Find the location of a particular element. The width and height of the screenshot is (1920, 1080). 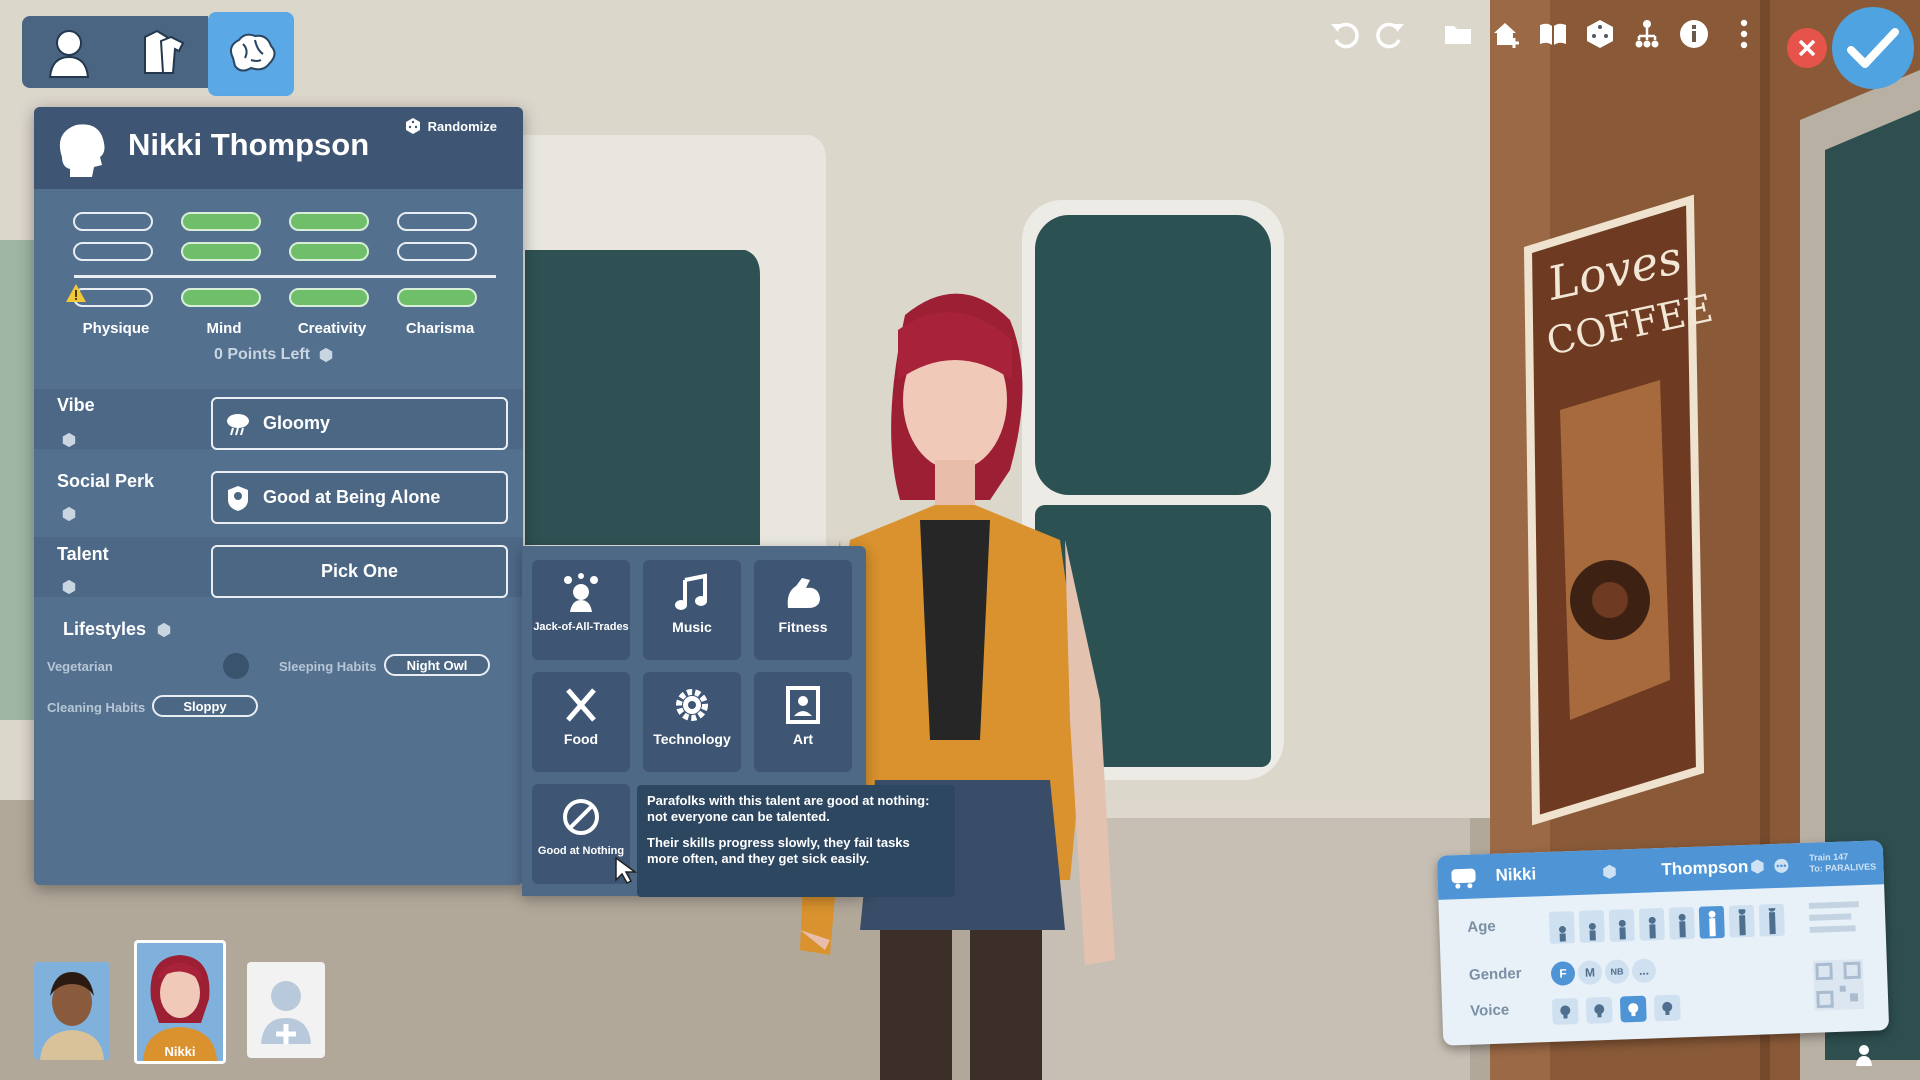

randomize-all-button is located at coordinates (1600, 34).